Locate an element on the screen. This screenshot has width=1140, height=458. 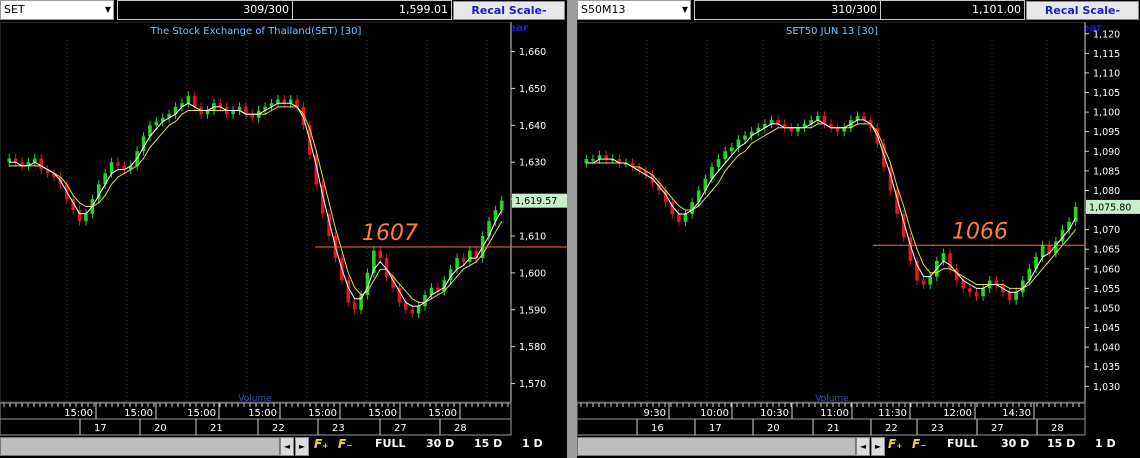
time-label: 10:30 is located at coordinates (774, 413).